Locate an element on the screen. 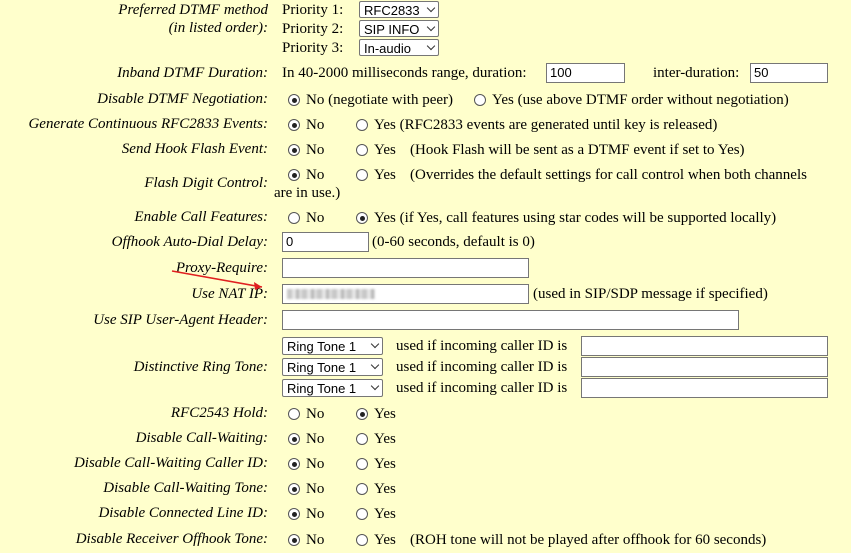 The image size is (851, 553). call-features-label: Enable Call Features: is located at coordinates (201, 217).